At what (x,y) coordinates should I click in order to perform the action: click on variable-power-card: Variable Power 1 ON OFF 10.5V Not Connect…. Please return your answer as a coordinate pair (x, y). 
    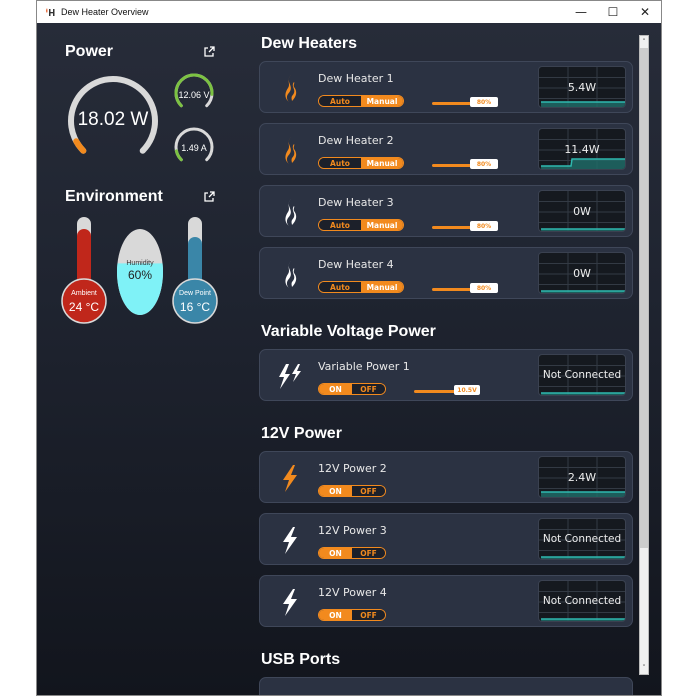
    Looking at the image, I should click on (446, 375).